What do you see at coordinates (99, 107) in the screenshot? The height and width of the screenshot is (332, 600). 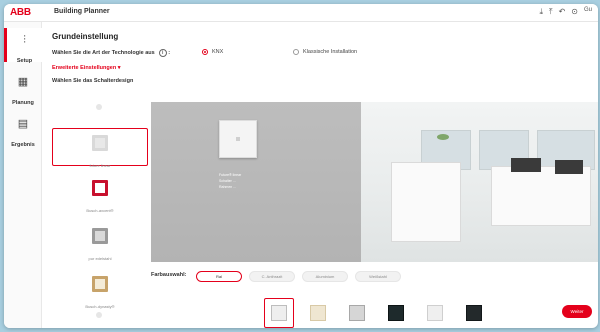 I see `scroll-up-indicator` at bounding box center [99, 107].